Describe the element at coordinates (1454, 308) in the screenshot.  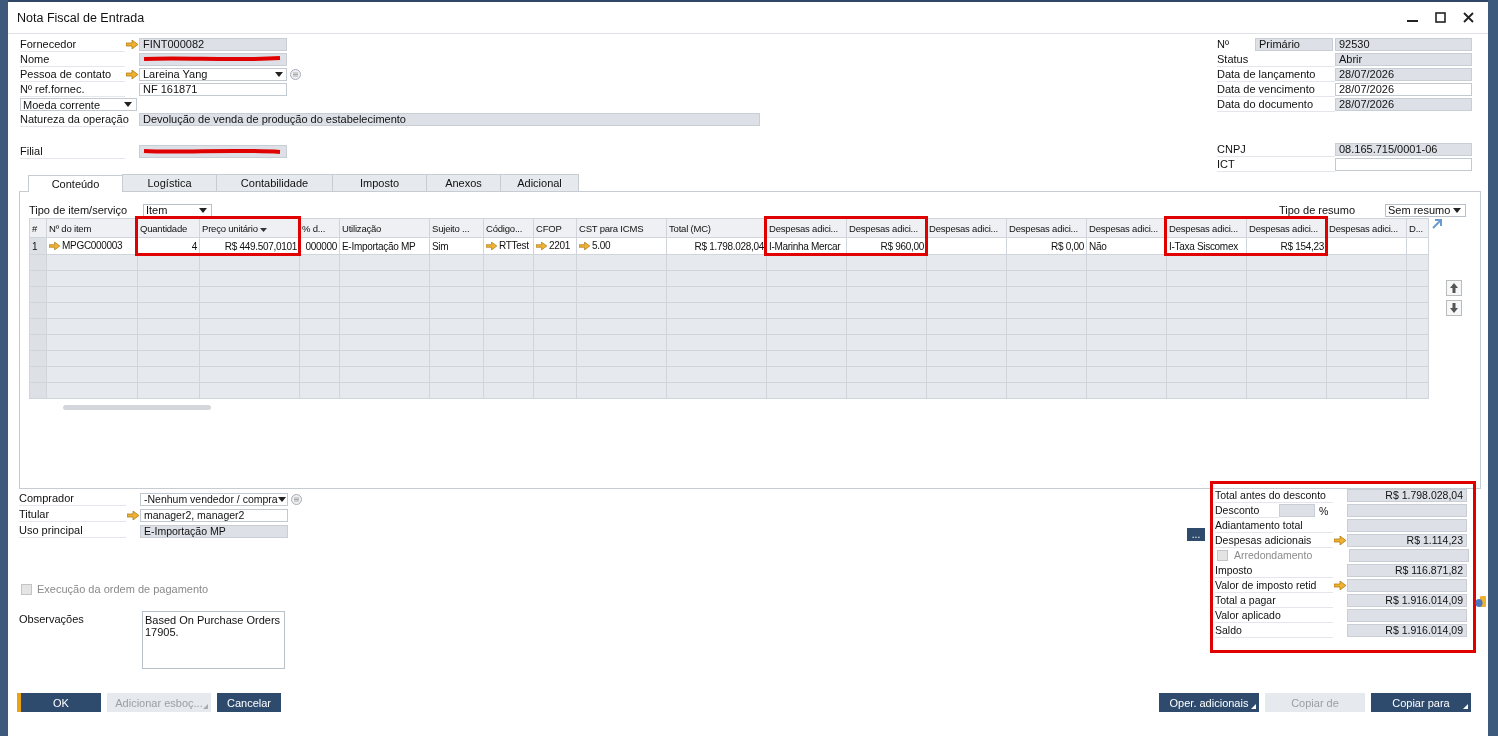
I see `move-down-icon` at that location.